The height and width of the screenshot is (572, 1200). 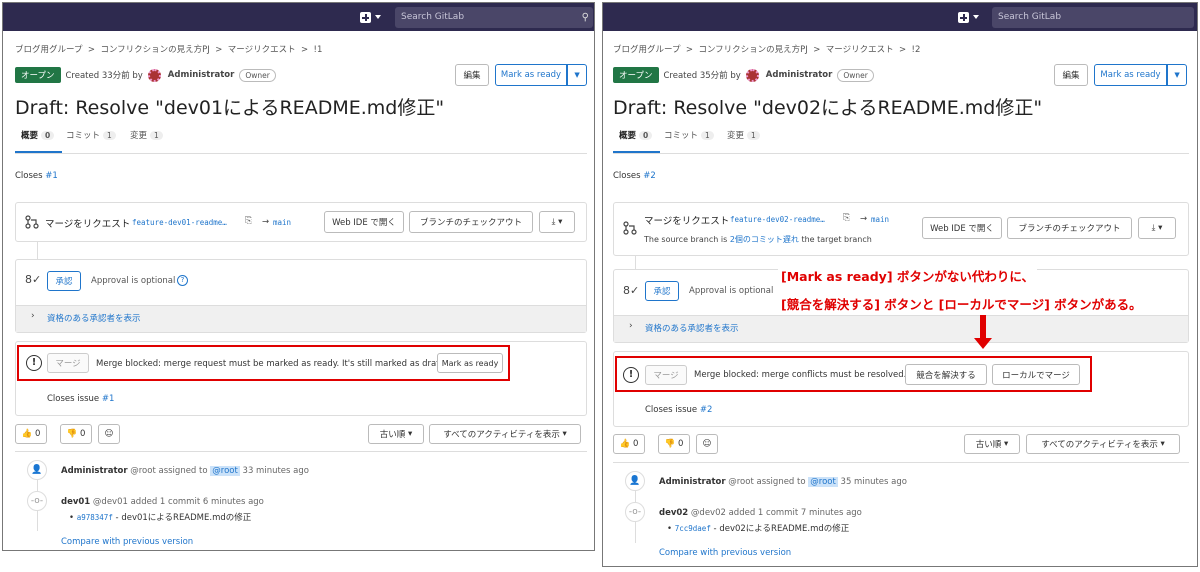 I want to click on closes-line: Closes #2, so click(x=634, y=176).